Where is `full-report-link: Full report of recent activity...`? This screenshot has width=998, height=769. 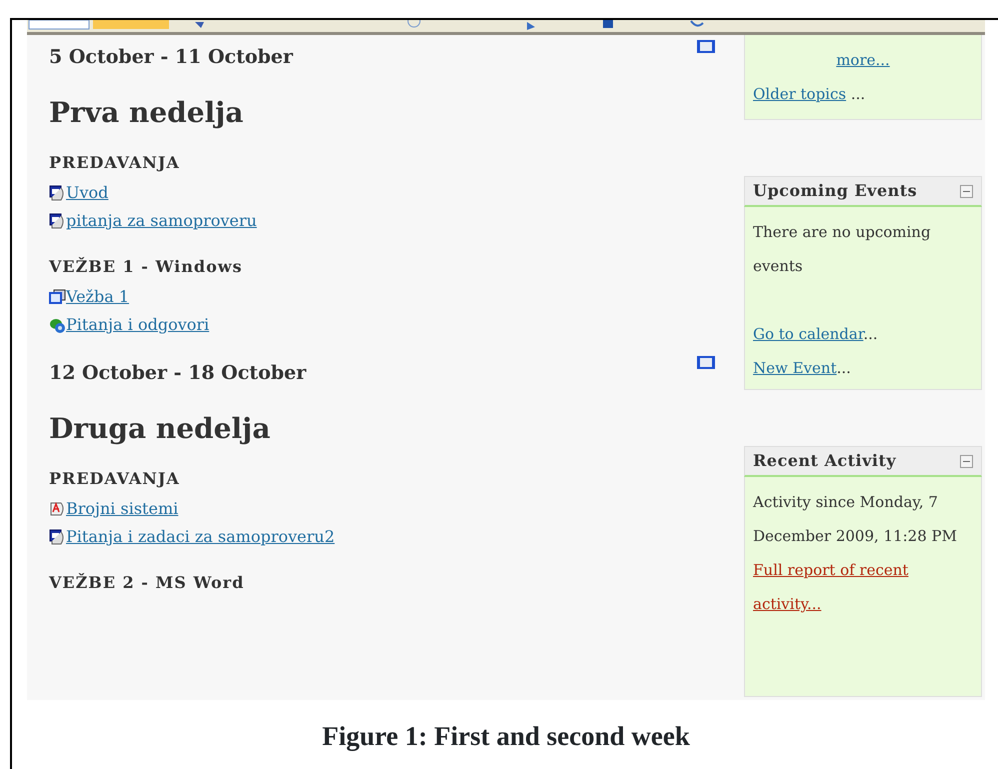 full-report-link: Full report of recent activity... is located at coordinates (863, 587).